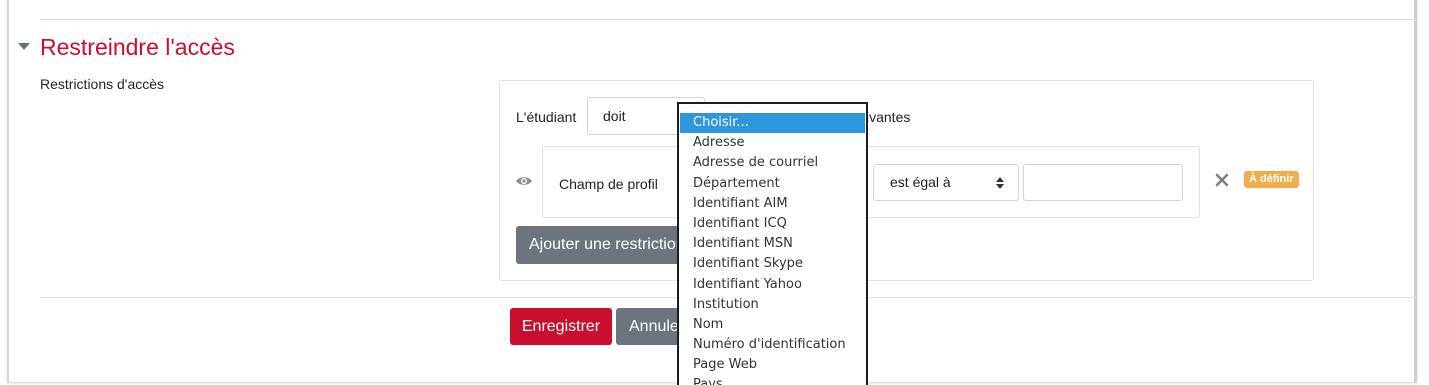  What do you see at coordinates (524, 181) in the screenshot?
I see `eye-icon` at bounding box center [524, 181].